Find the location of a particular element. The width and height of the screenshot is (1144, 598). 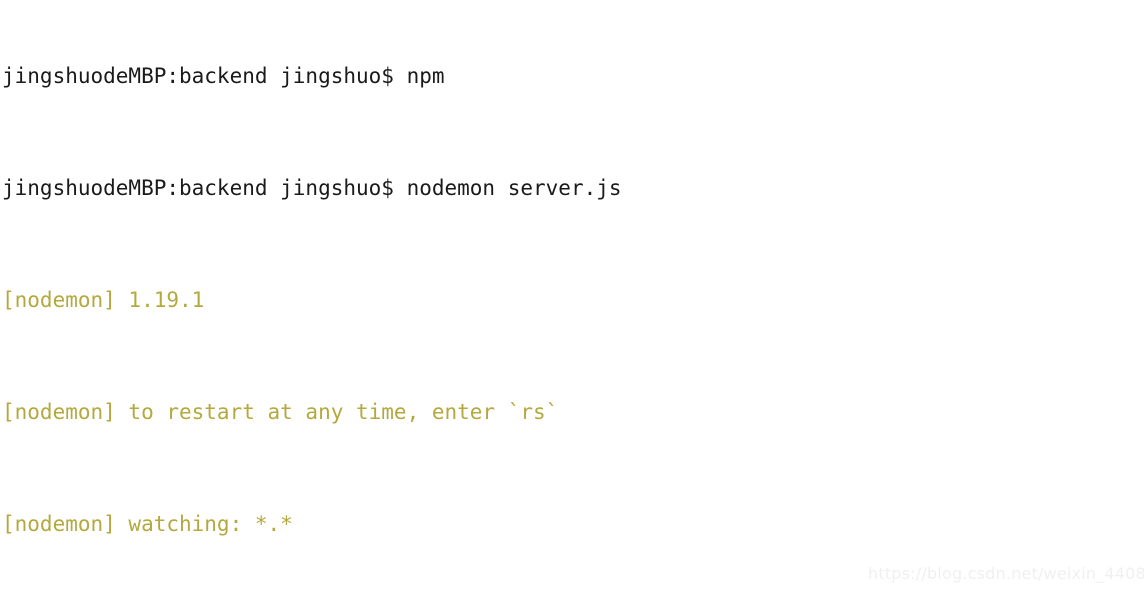

clipped-previous-line: jingshuodeMBP:backend jingshuo$ npm is located at coordinates (223, 76).